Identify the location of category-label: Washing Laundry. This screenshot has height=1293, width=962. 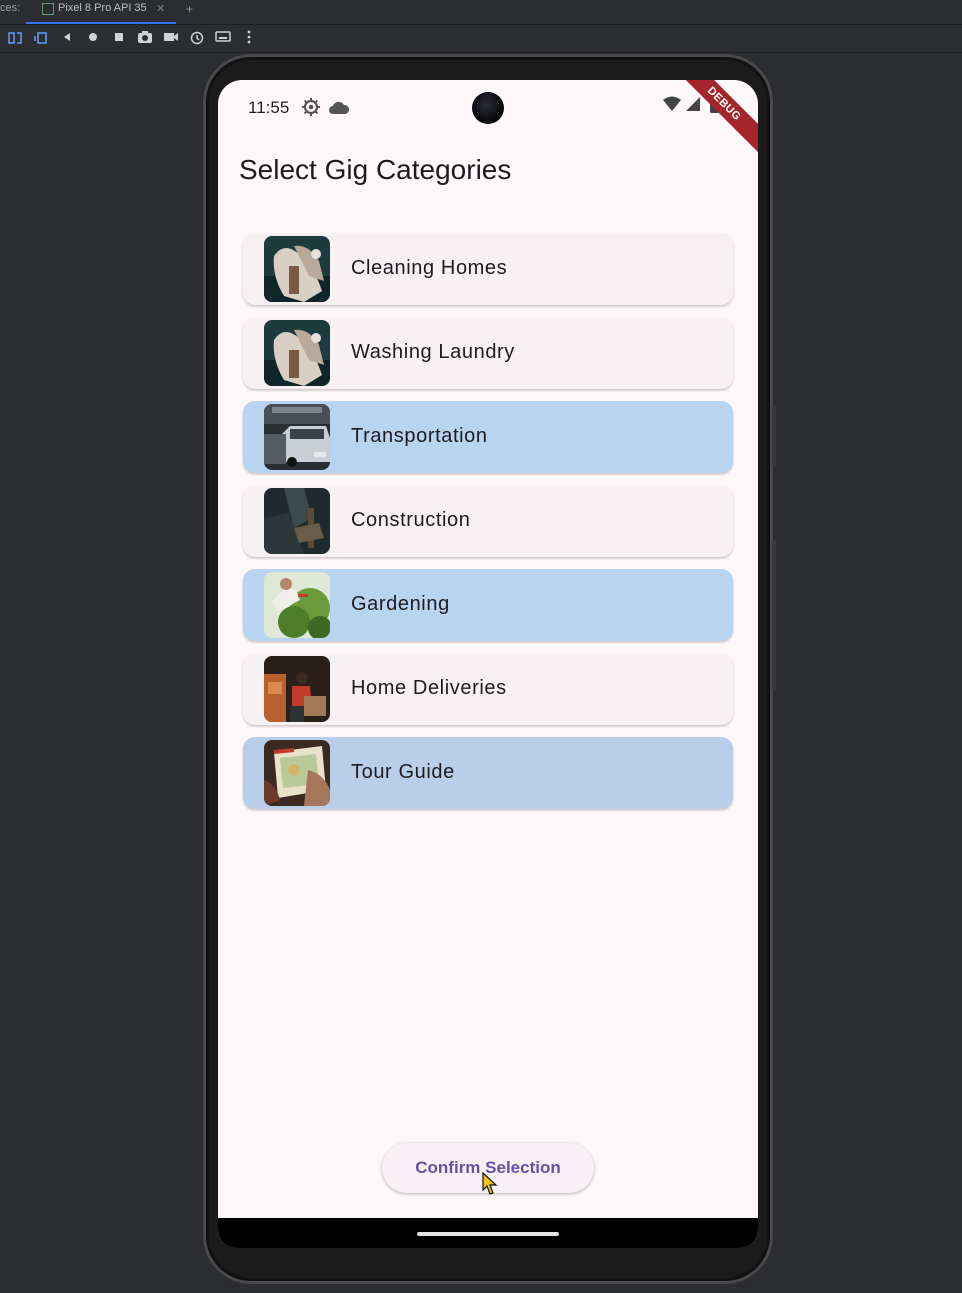
(433, 352).